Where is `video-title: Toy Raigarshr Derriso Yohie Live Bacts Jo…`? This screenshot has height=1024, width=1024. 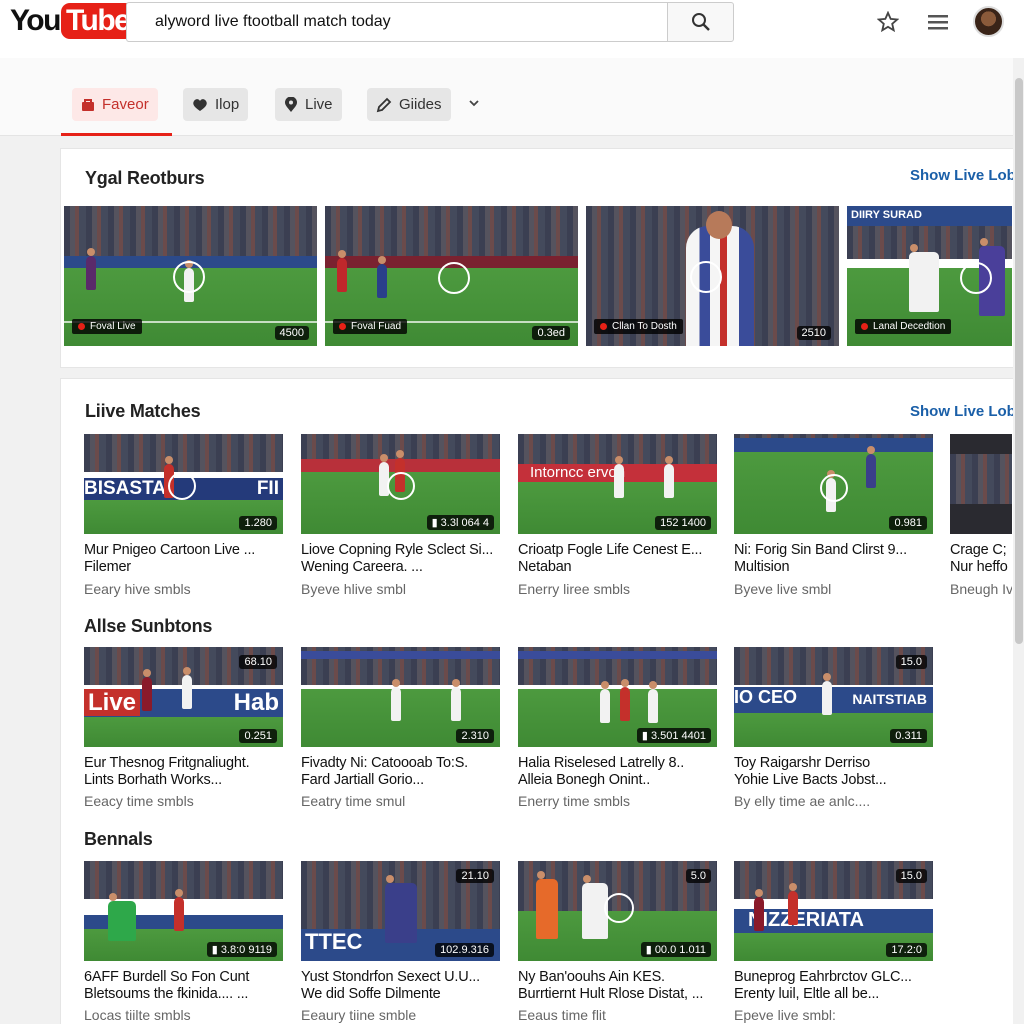
video-title: Toy Raigarshr Derriso Yohie Live Bacts Jo… is located at coordinates (836, 772).